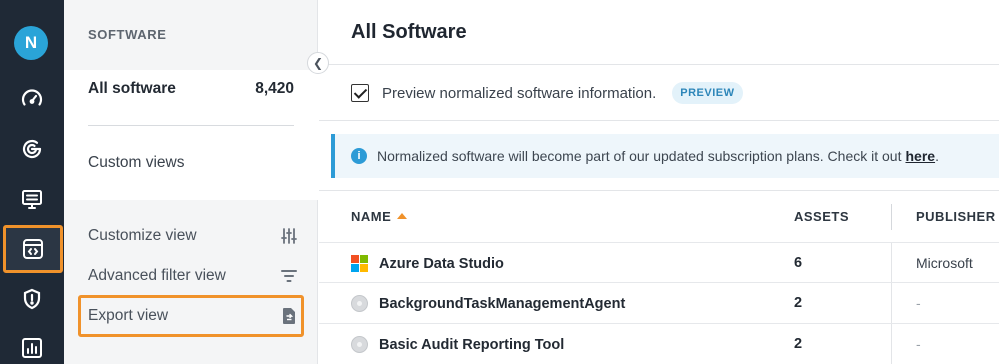  I want to click on sidebar-item-all-software: All software 8,420, so click(191, 89).